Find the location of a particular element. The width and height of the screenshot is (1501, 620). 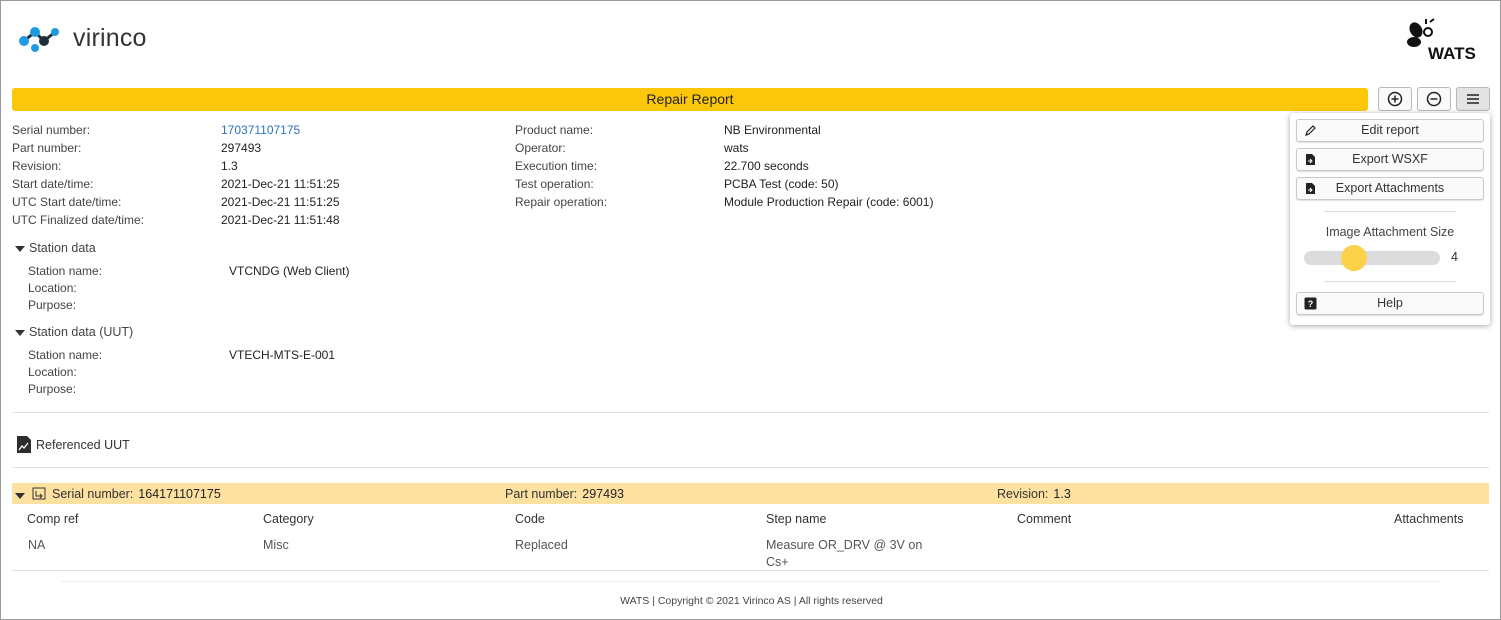

edit-report-label: Edit report is located at coordinates (1390, 130).